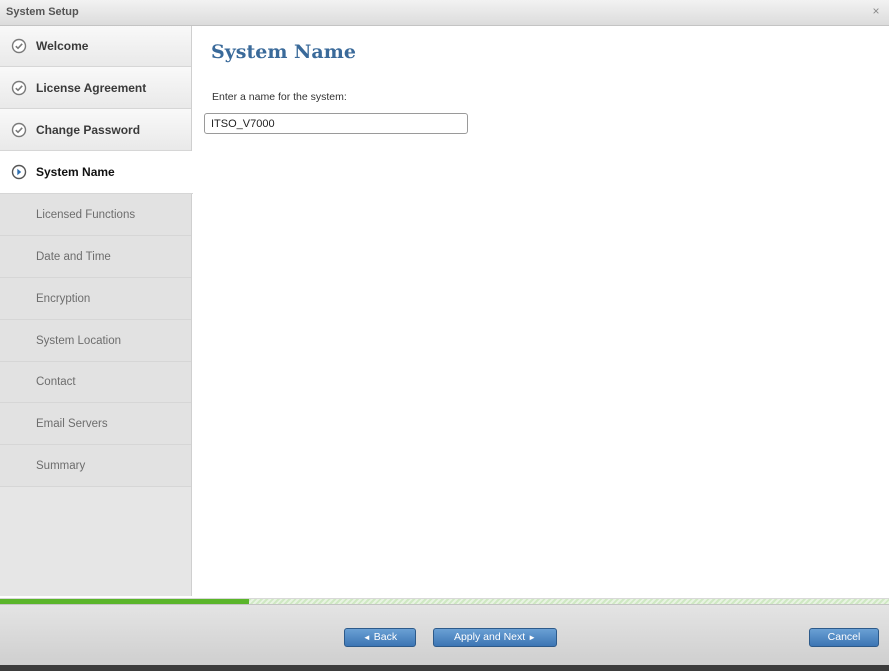 This screenshot has height=671, width=889. Describe the element at coordinates (279, 97) in the screenshot. I see `system-name-label: Enter a name for the system:` at that location.